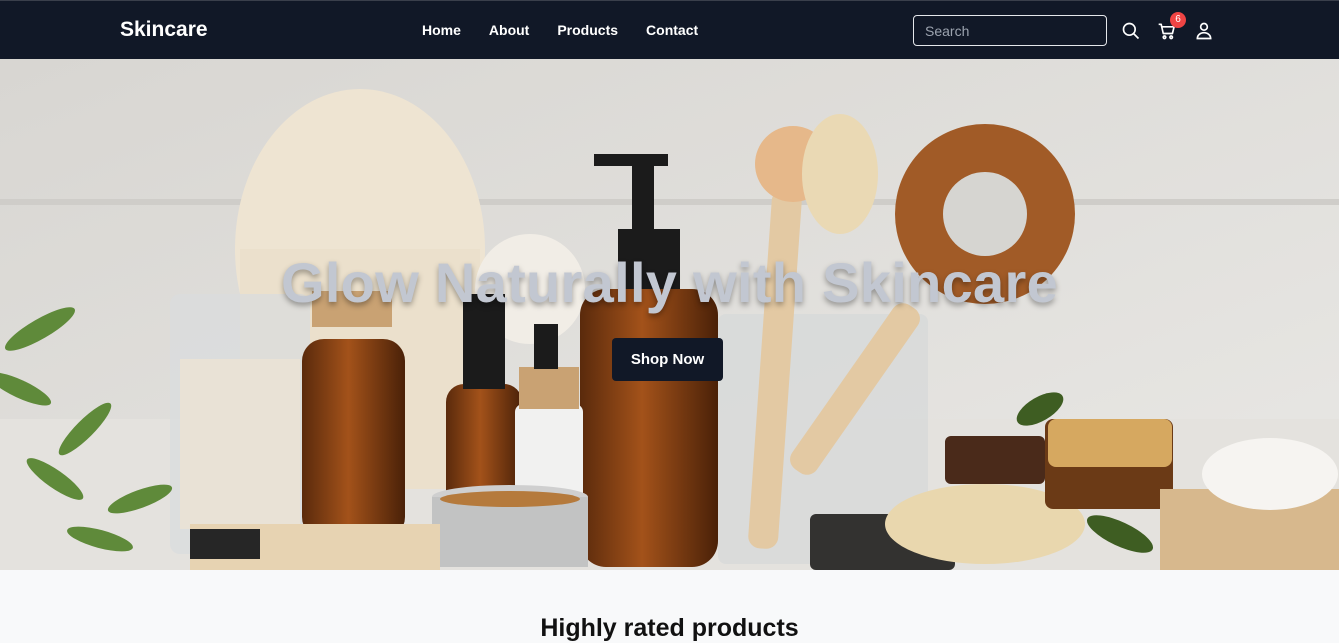 This screenshot has width=1339, height=643. I want to click on main-nav: Home About Products Contact, so click(560, 30).